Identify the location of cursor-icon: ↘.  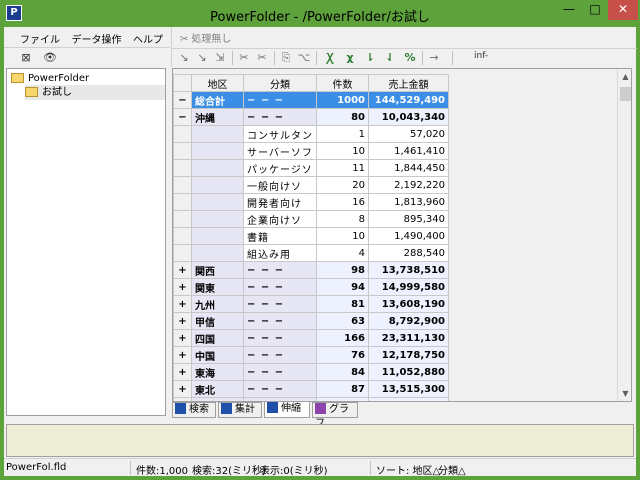
(184, 58).